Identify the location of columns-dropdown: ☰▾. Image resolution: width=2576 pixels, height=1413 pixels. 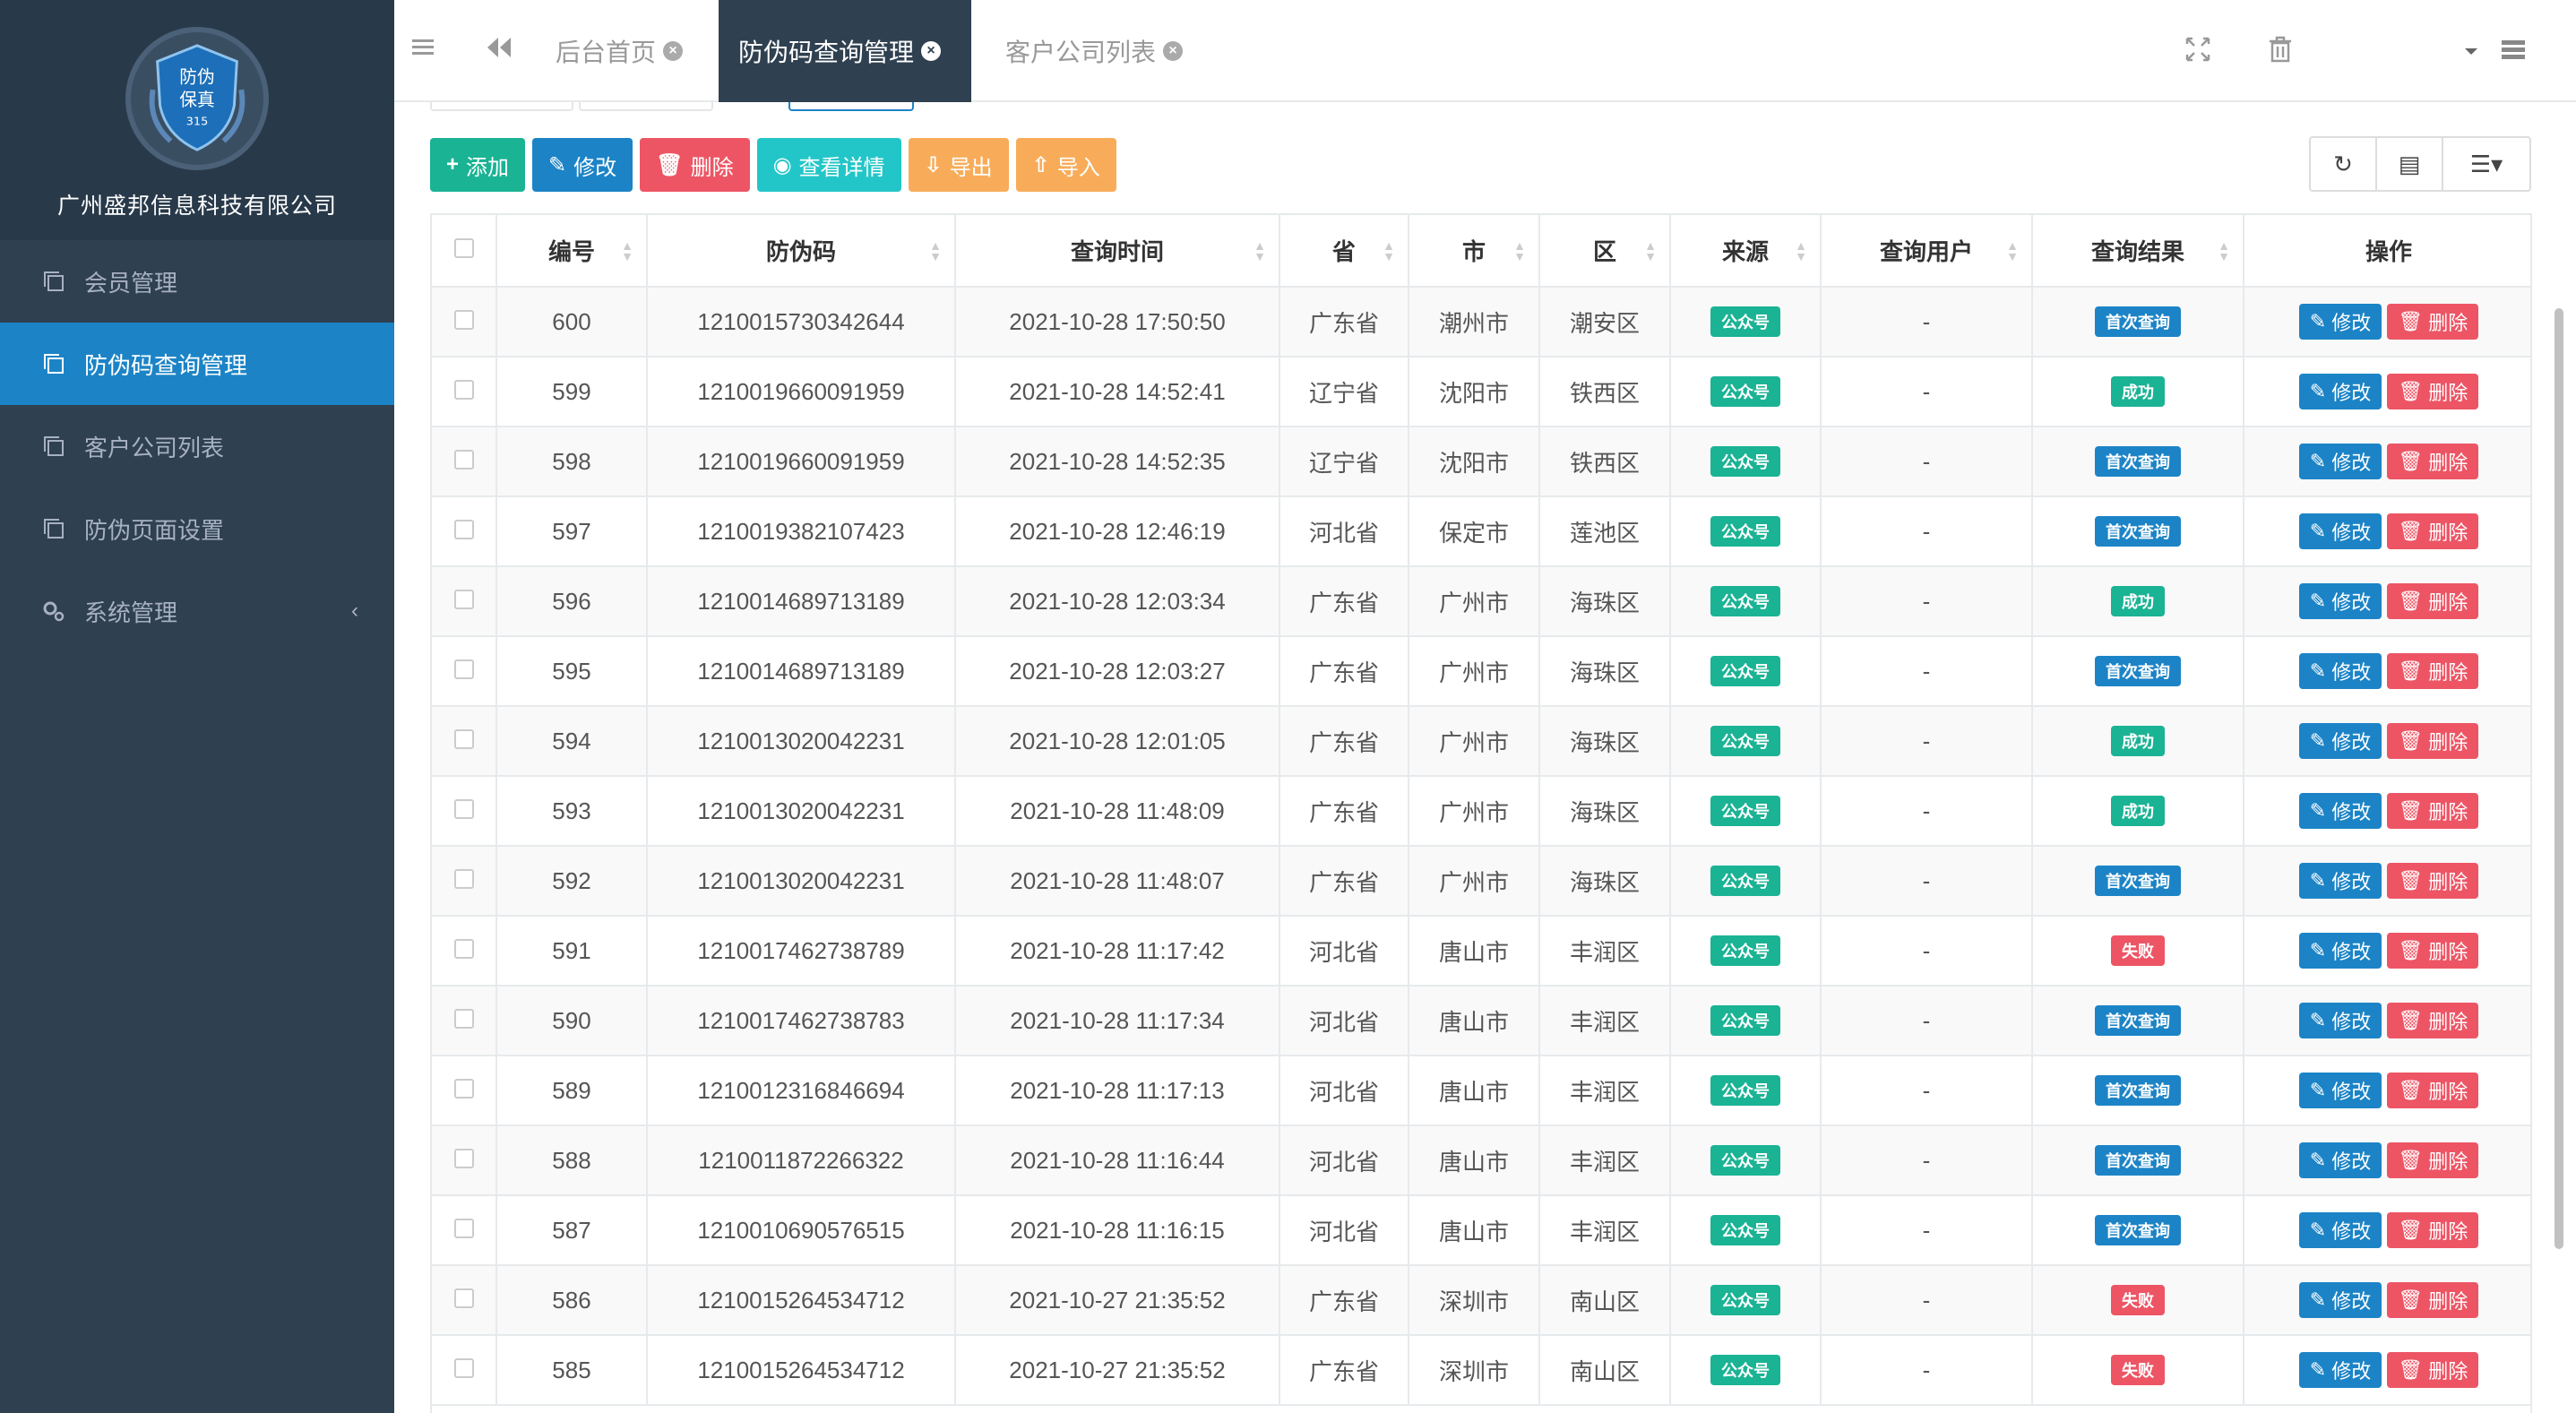
(2486, 164).